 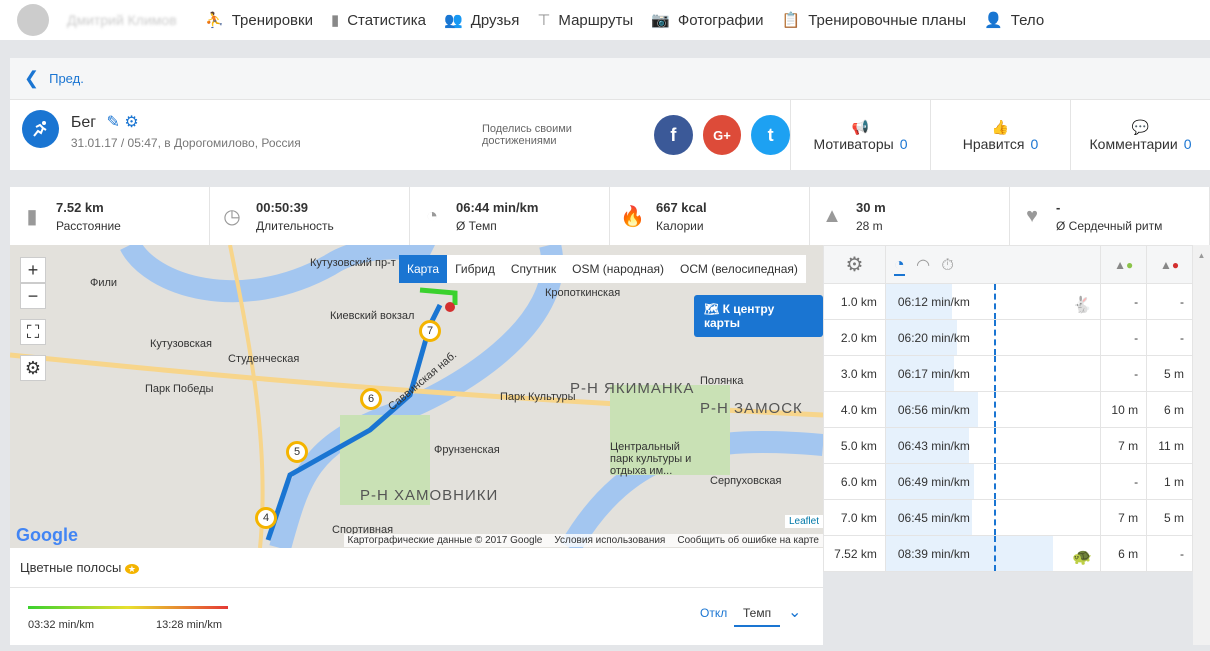 What do you see at coordinates (854, 445) in the screenshot?
I see `split-distance: 5.0 km` at bounding box center [854, 445].